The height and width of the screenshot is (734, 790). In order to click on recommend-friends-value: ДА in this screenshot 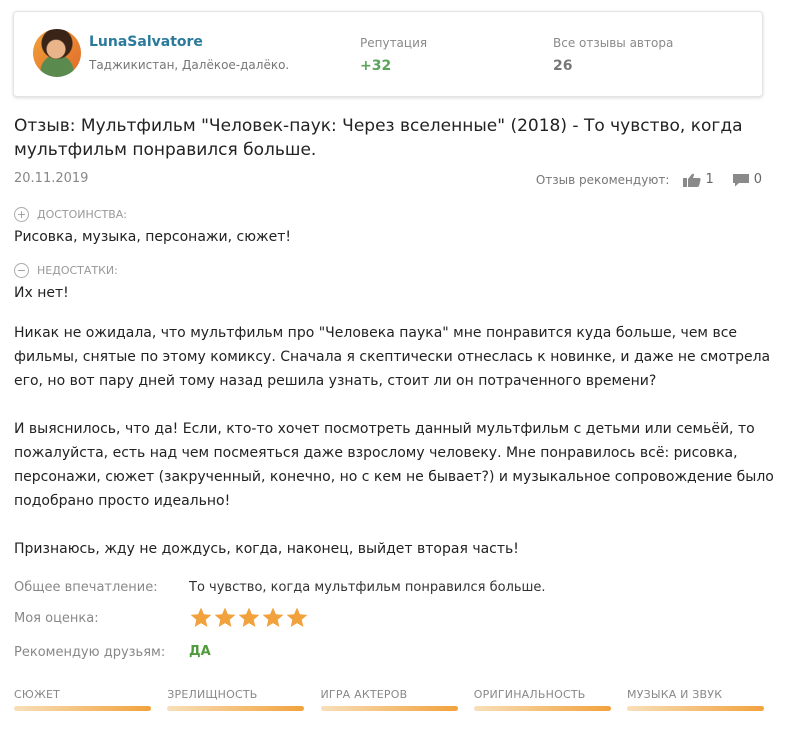, I will do `click(200, 651)`.